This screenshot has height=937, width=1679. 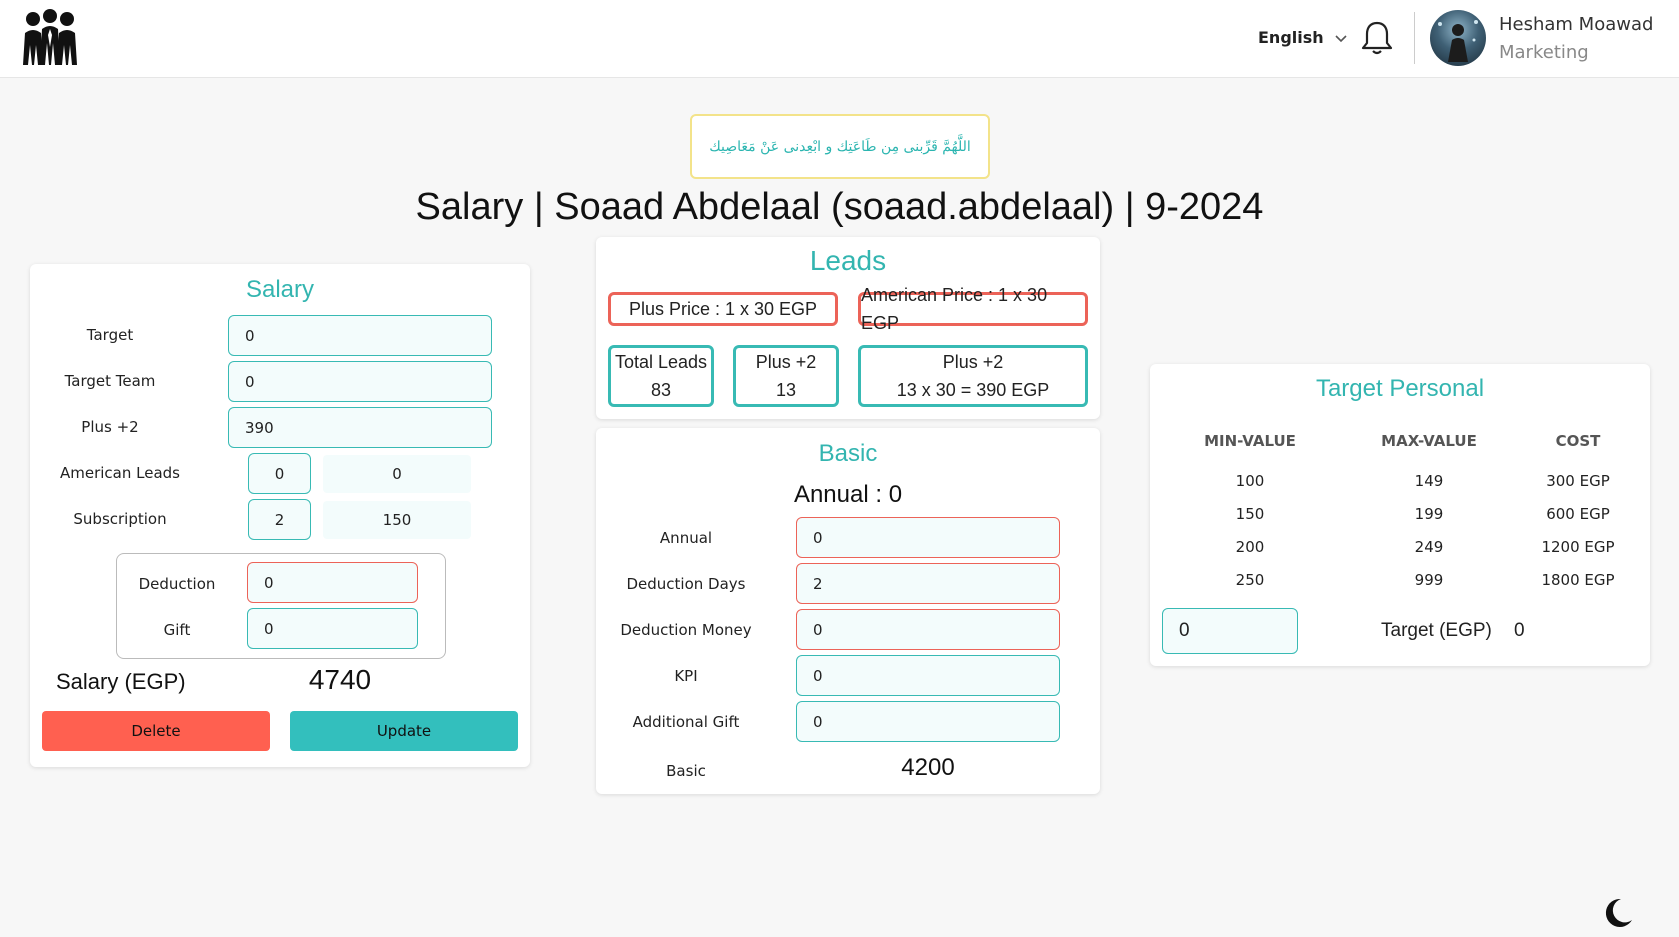 What do you see at coordinates (1544, 52) in the screenshot?
I see `user-role: Marketing` at bounding box center [1544, 52].